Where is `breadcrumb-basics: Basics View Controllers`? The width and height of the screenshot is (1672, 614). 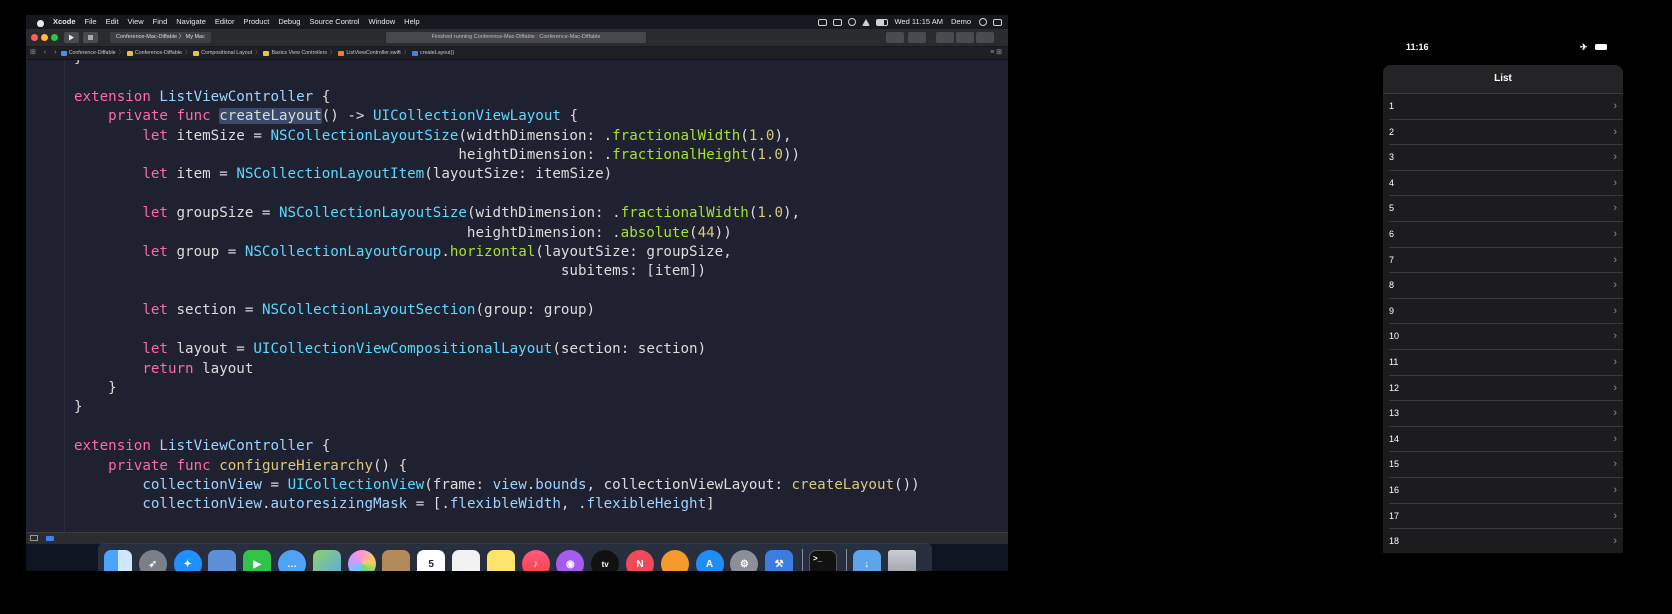 breadcrumb-basics: Basics View Controllers is located at coordinates (295, 53).